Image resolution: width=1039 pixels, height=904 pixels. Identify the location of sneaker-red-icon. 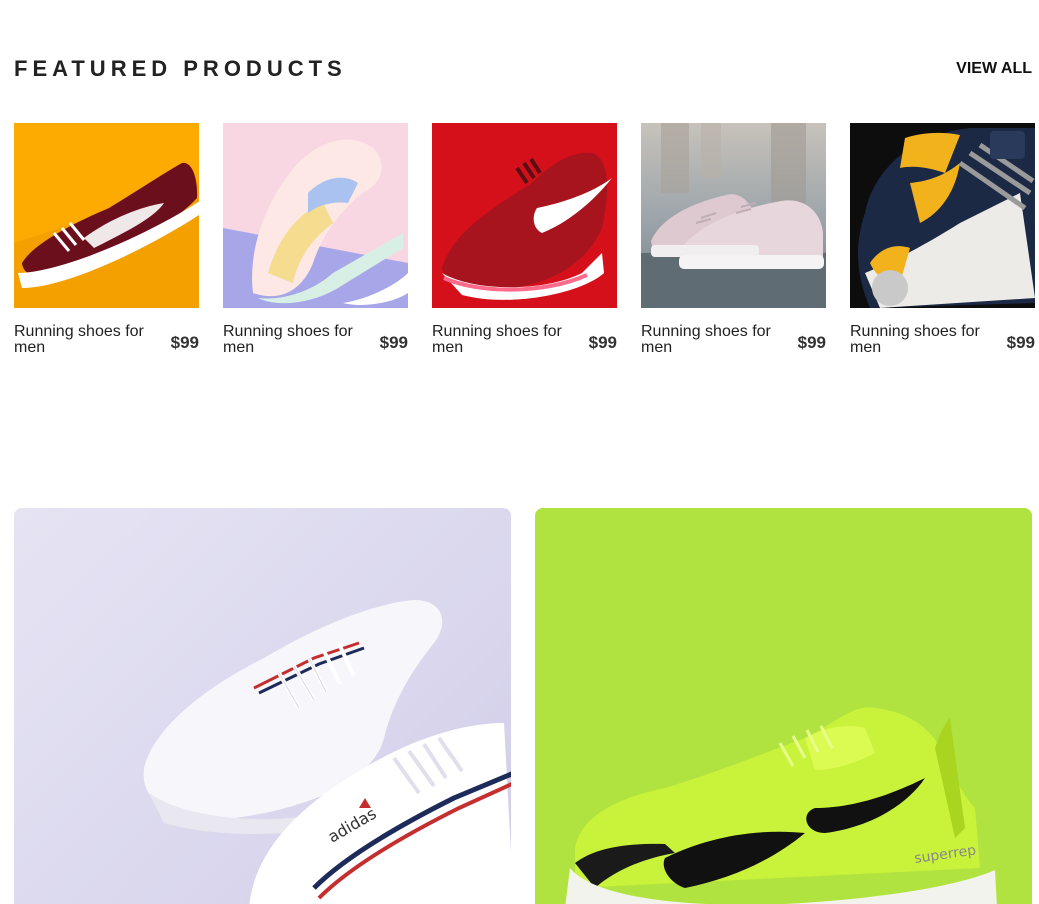
(524, 215).